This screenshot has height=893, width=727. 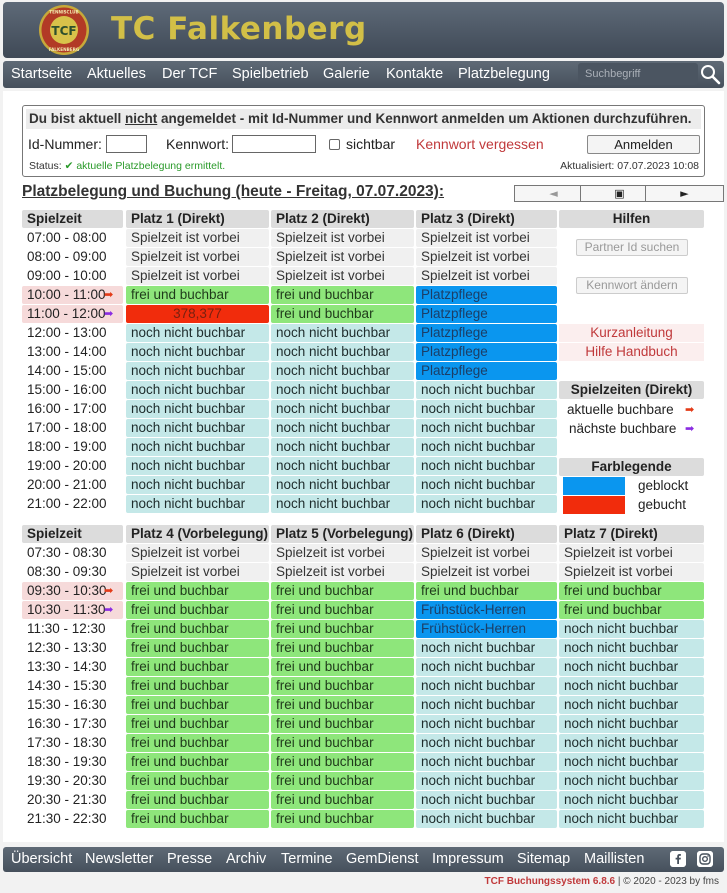 What do you see at coordinates (64, 49) in the screenshot?
I see `logo-ring-bottom: FALKENBERG` at bounding box center [64, 49].